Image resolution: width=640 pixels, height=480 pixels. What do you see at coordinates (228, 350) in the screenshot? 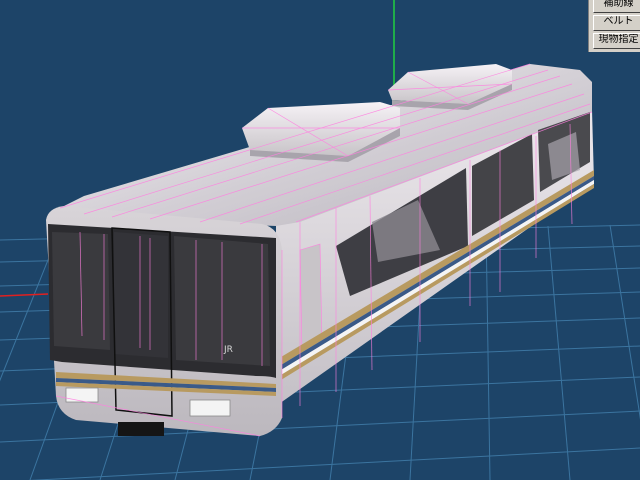
I see `jr-logo: JR` at bounding box center [228, 350].